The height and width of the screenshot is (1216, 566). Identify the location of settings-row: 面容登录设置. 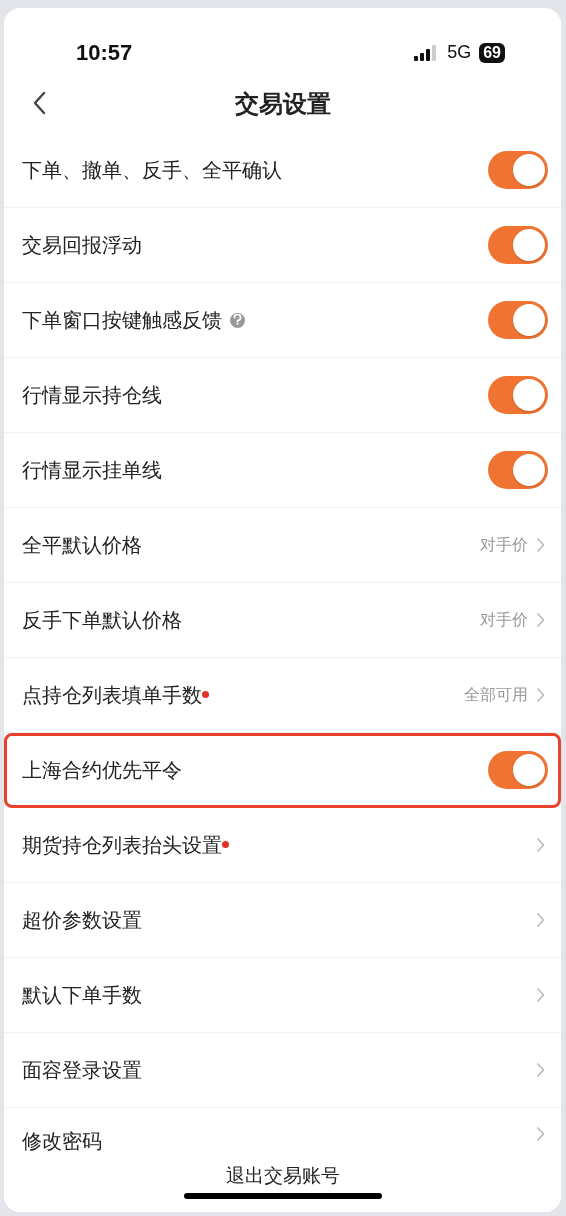
(282, 1070).